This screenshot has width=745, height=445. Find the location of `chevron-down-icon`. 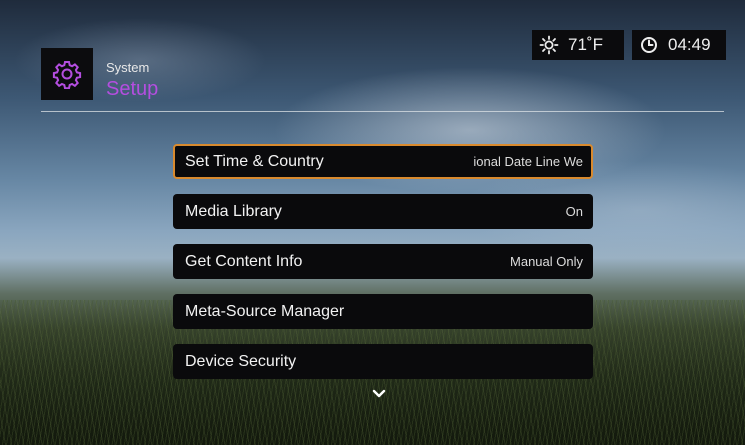

chevron-down-icon is located at coordinates (379, 394).